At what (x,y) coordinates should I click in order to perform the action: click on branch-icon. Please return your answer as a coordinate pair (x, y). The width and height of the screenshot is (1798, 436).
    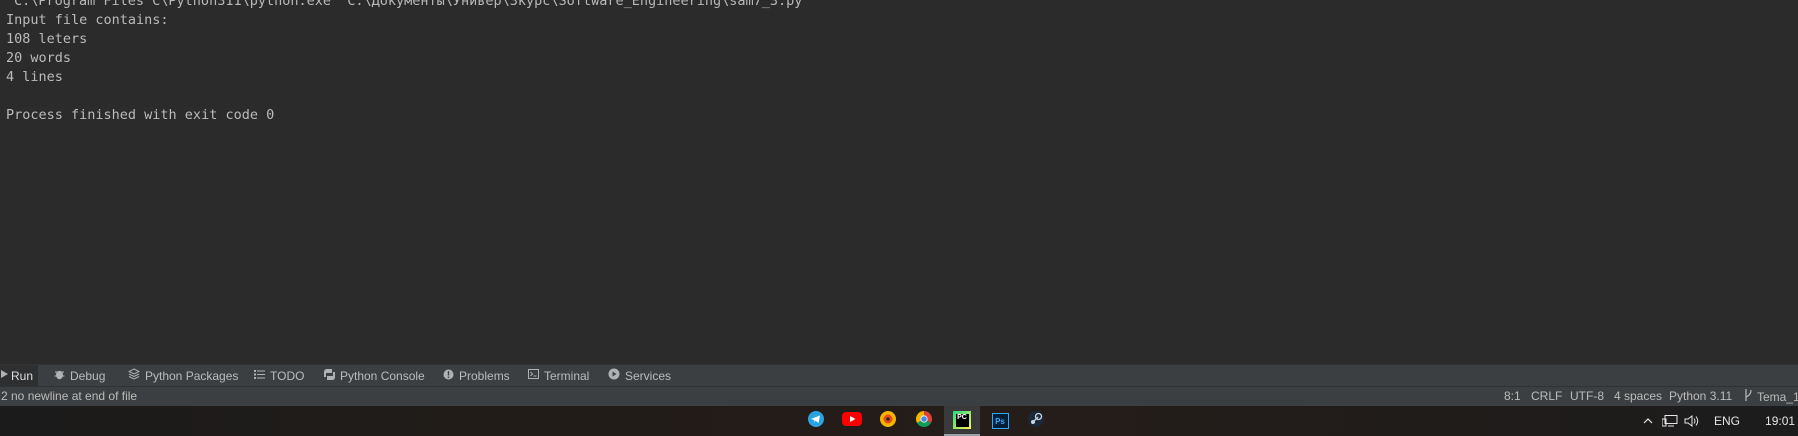
    Looking at the image, I should click on (1748, 396).